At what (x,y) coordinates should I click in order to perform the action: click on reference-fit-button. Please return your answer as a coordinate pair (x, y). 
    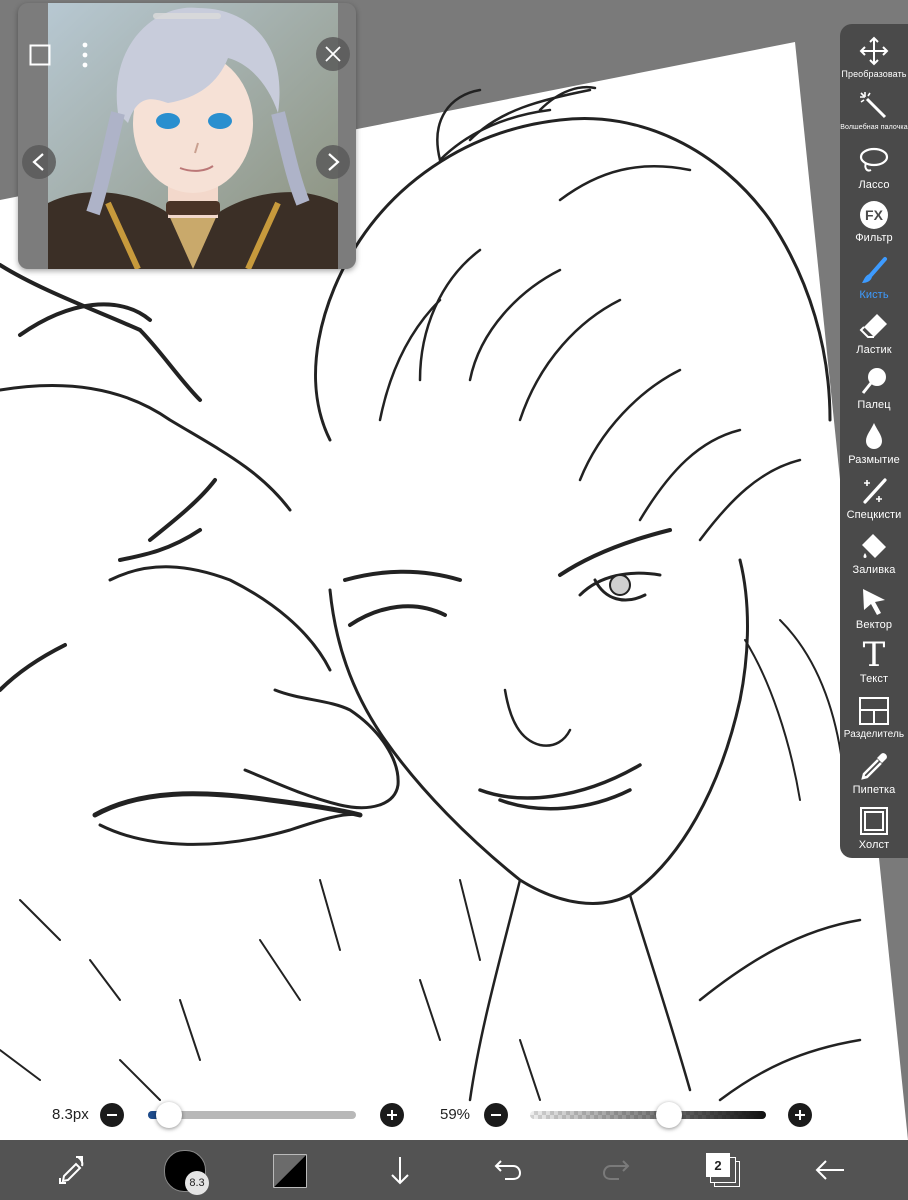
    Looking at the image, I should click on (40, 55).